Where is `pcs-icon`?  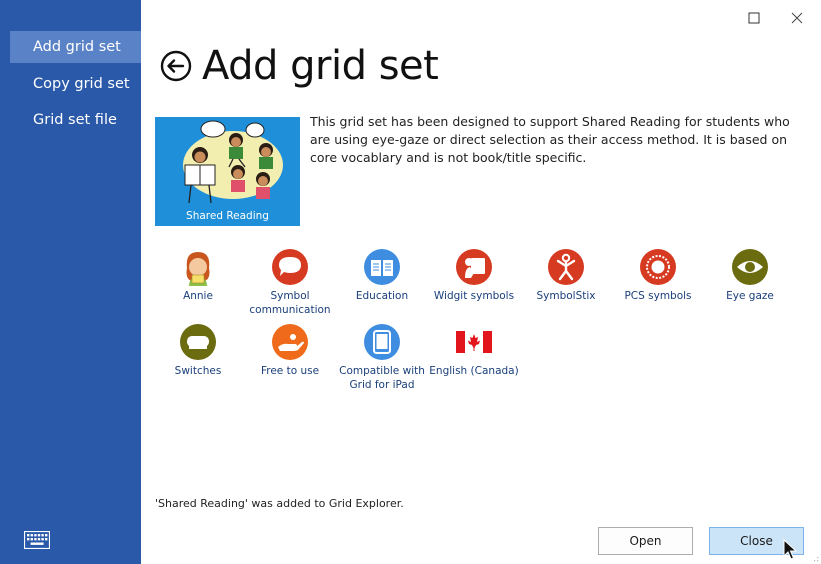 pcs-icon is located at coordinates (658, 267).